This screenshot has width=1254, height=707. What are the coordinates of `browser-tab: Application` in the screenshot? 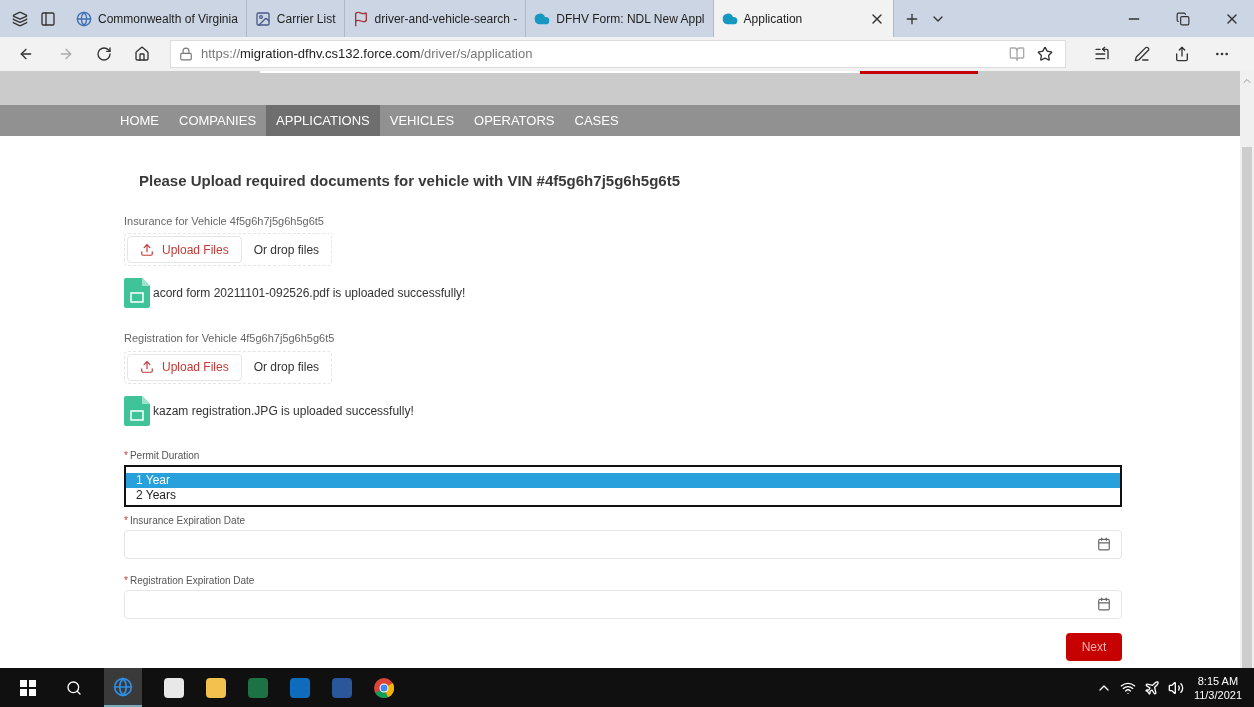 It's located at (803, 18).